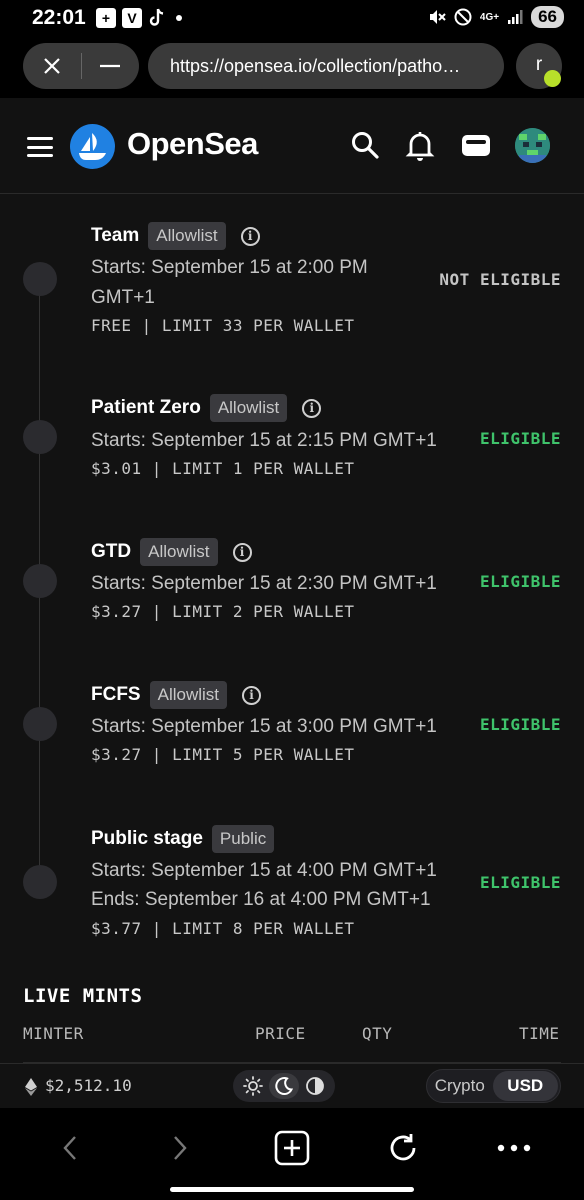  I want to click on close-icon, so click(51, 66).